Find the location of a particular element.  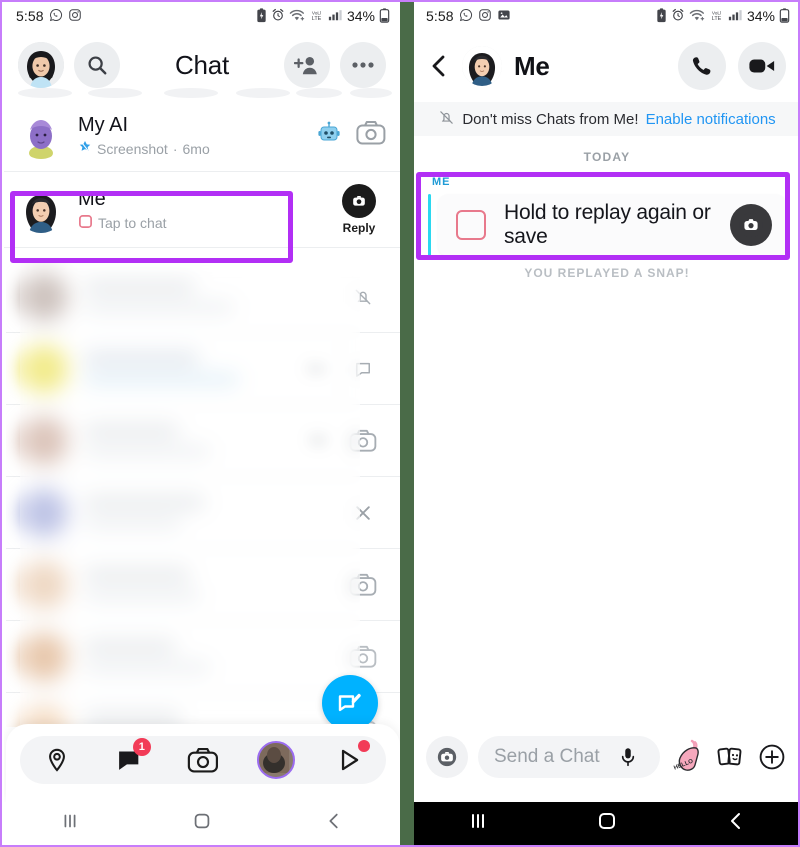

chat-status-text: Tap to chat is located at coordinates (132, 222).